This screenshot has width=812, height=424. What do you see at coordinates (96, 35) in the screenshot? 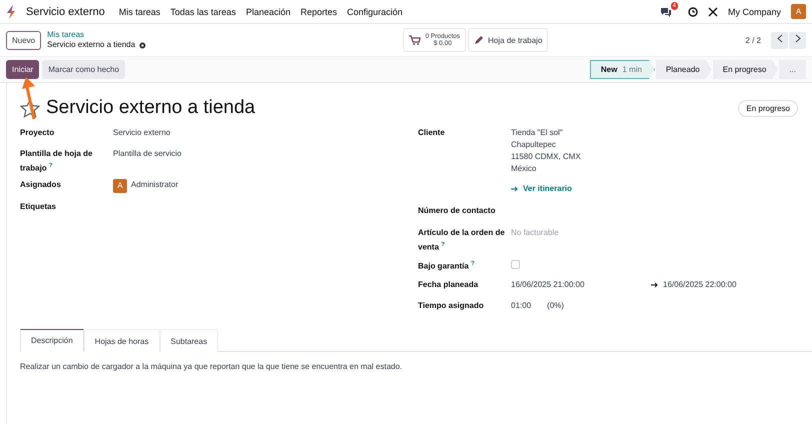
I see `breadcrumb-link: Mis tareas` at bounding box center [96, 35].